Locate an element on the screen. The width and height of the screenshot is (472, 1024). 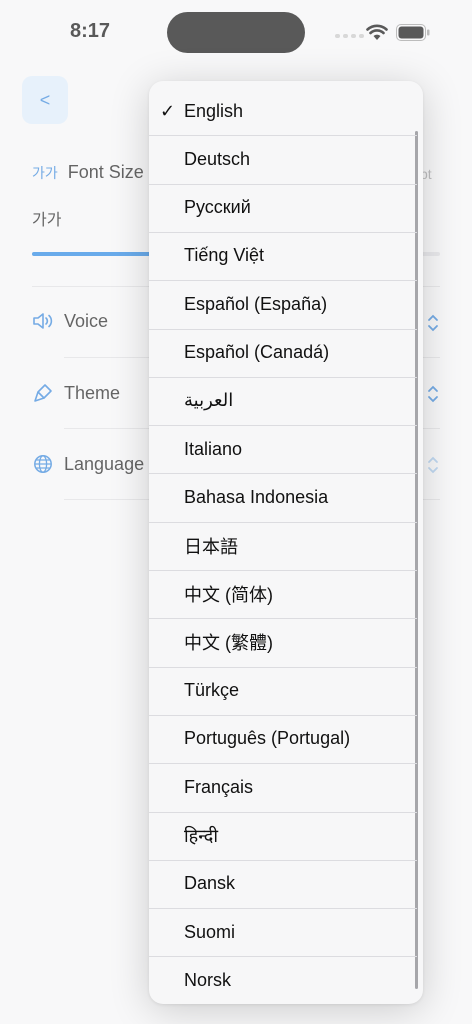
language-option-label: Türkçe is located at coordinates (212, 690).